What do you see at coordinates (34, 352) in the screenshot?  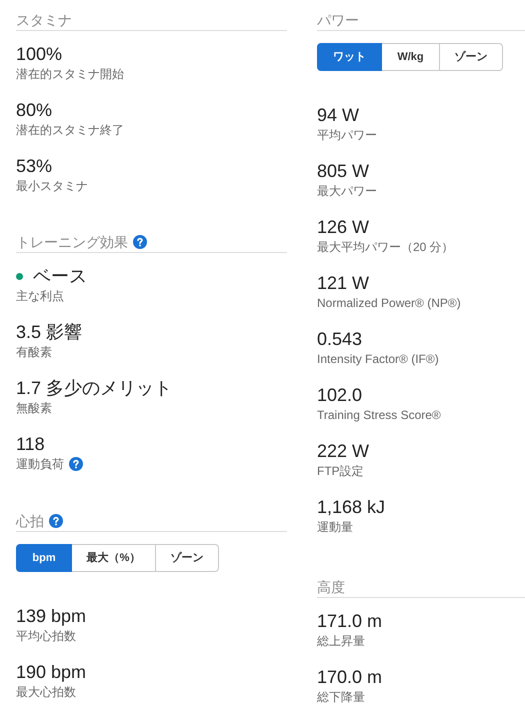 I see `stat-label: 有酸素` at bounding box center [34, 352].